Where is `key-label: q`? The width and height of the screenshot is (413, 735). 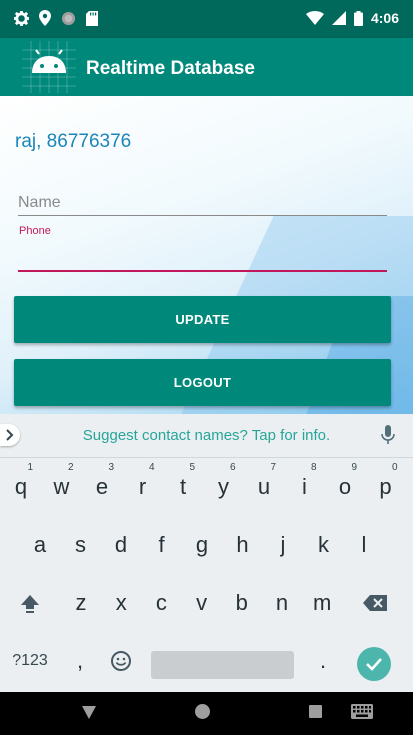 key-label: q is located at coordinates (21, 486).